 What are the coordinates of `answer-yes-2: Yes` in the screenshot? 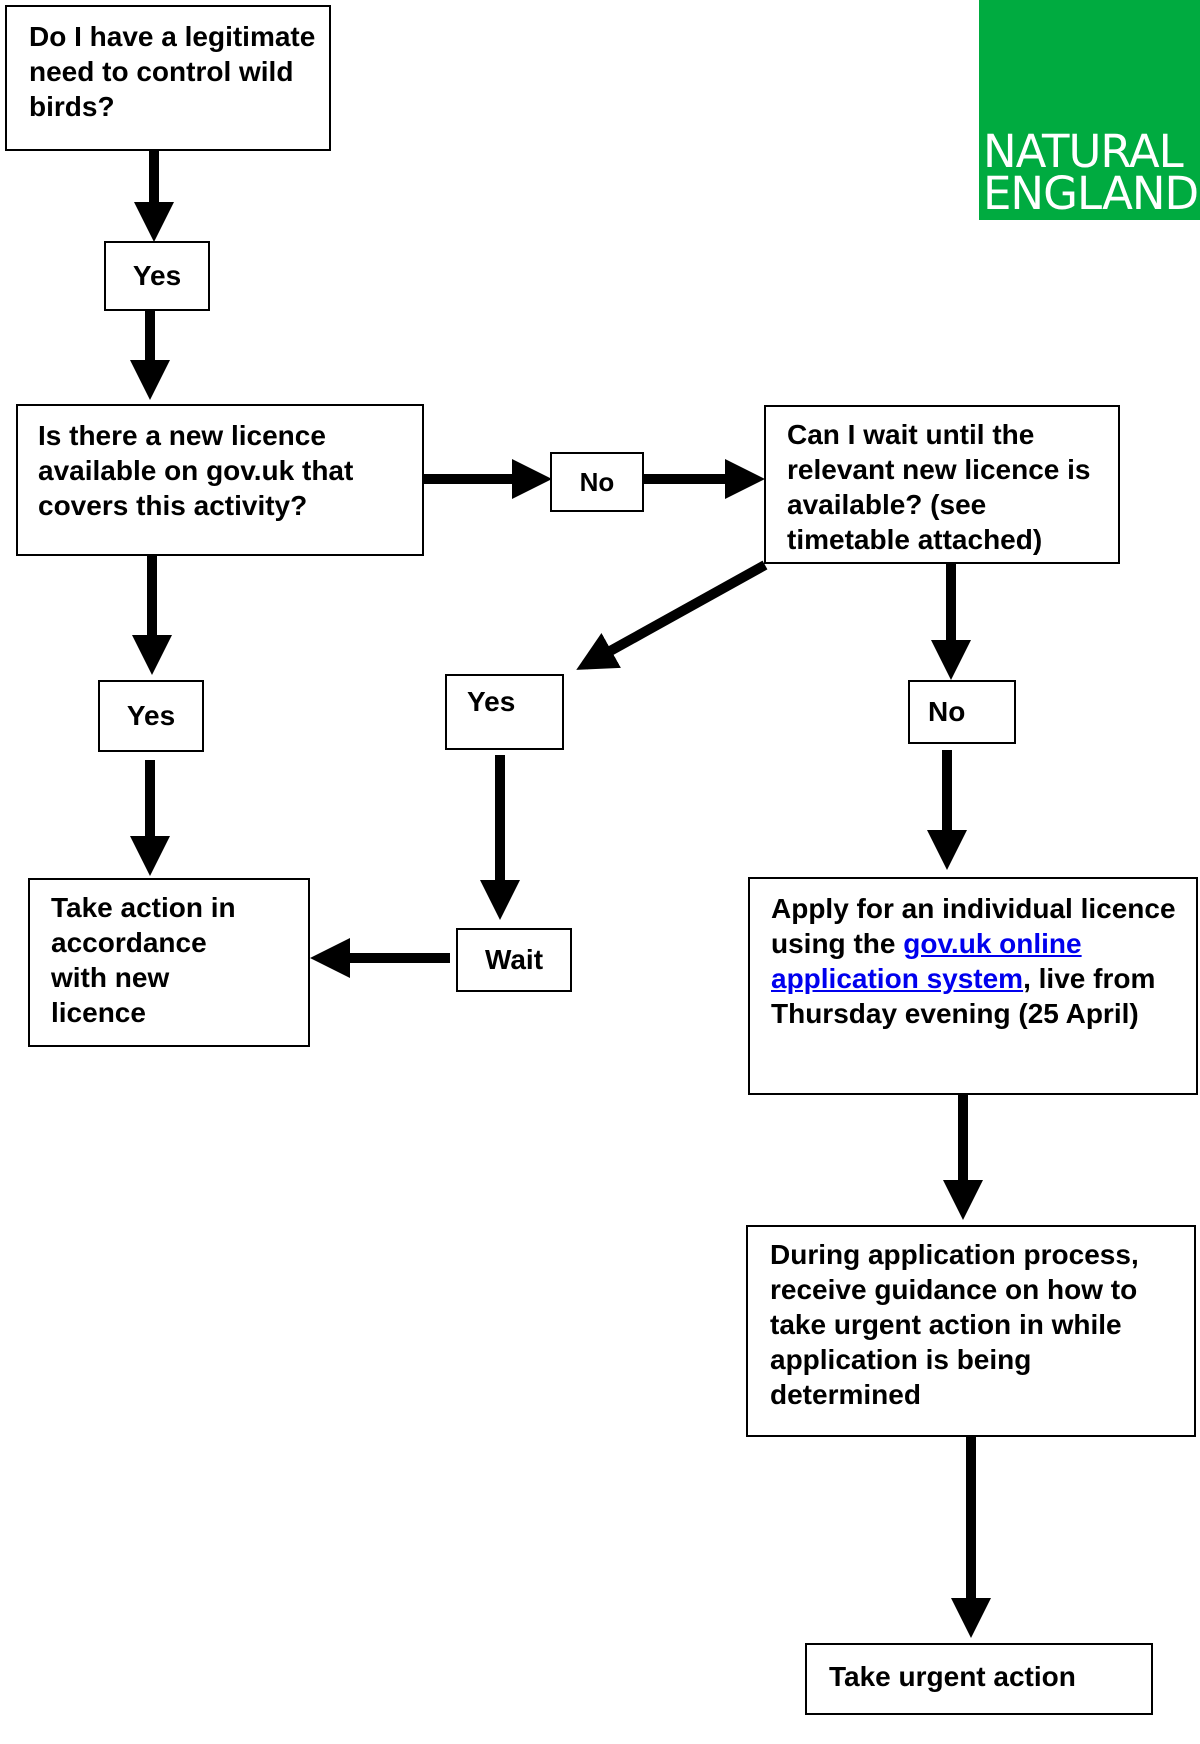 It's located at (151, 716).